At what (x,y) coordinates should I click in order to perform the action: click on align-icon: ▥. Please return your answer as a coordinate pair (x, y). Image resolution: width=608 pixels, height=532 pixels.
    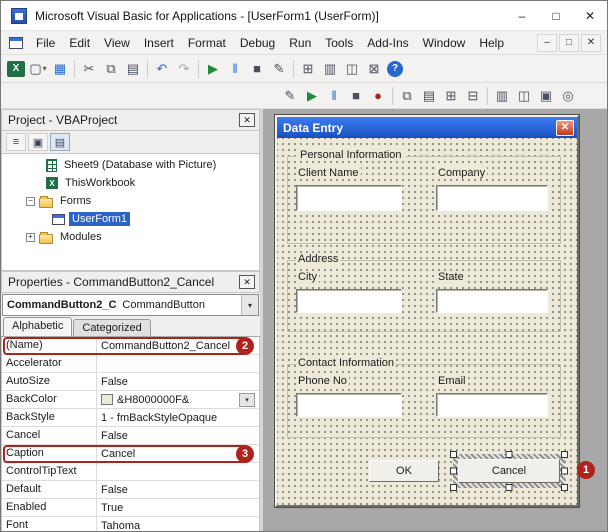
    Looking at the image, I should click on (502, 96).